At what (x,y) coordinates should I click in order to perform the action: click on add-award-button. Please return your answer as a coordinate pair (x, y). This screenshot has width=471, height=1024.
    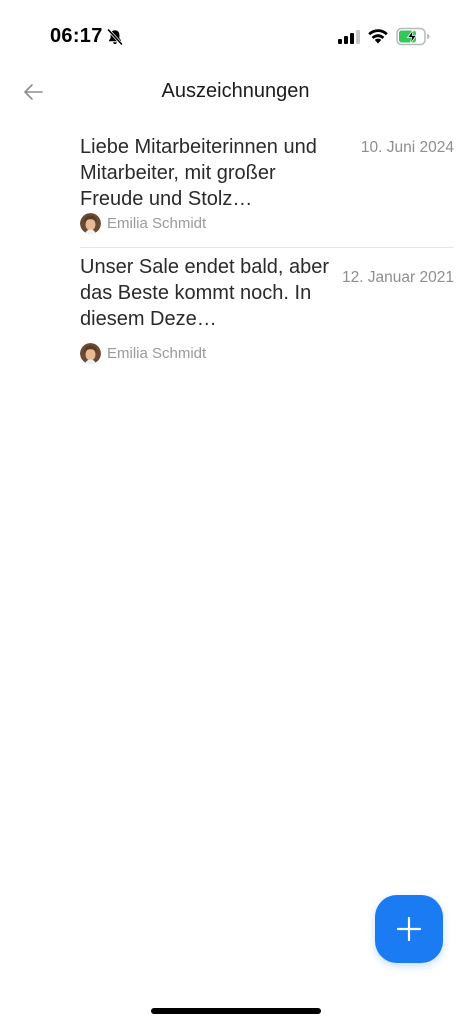
    Looking at the image, I should click on (409, 929).